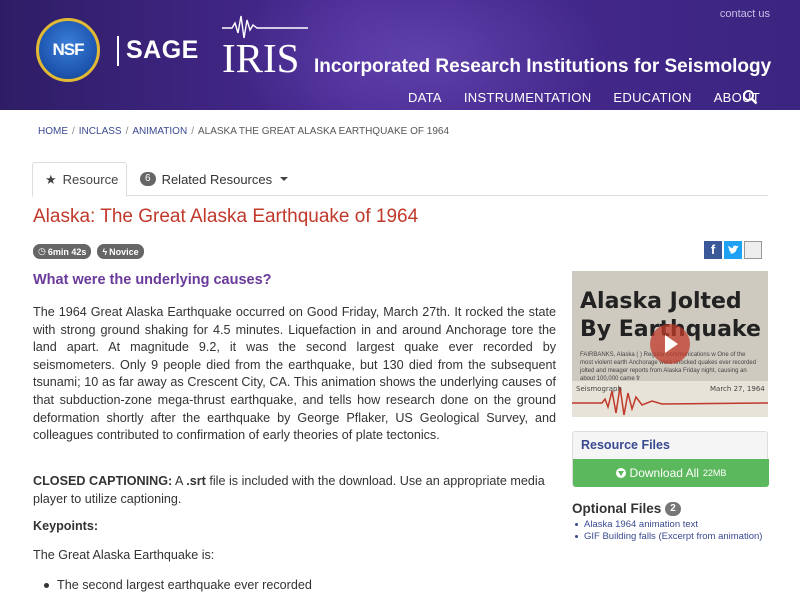 This screenshot has height=594, width=800. I want to click on nav-instrumentation: INSTRUMENTATION, so click(528, 97).